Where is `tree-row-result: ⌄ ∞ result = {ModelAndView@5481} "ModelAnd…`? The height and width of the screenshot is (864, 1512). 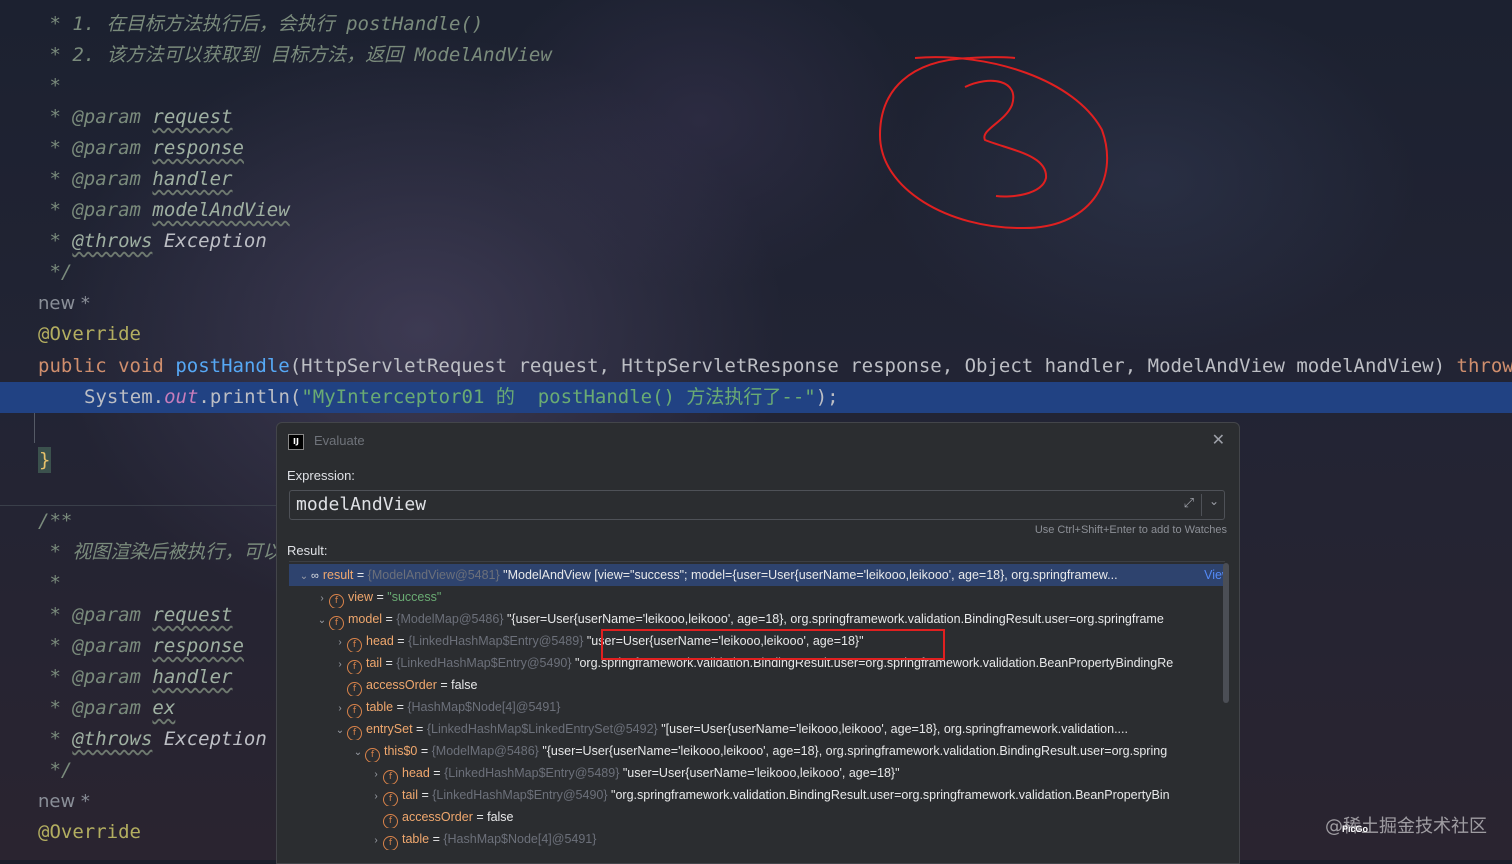
tree-row-result: ⌄ ∞ result = {ModelAndView@5481} "ModelAnd… is located at coordinates (757, 575).